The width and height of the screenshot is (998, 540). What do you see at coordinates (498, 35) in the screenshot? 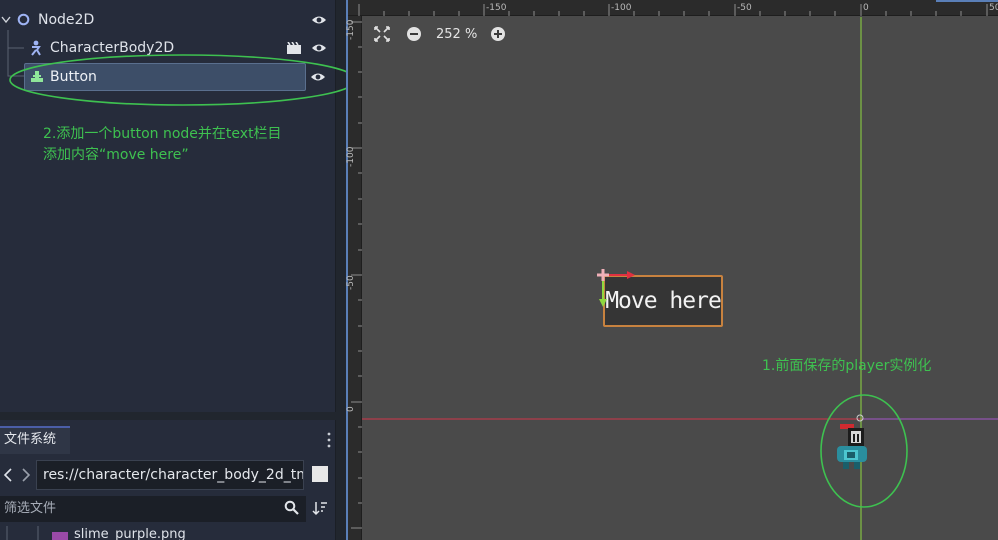
I see `zoom-in-icon` at bounding box center [498, 35].